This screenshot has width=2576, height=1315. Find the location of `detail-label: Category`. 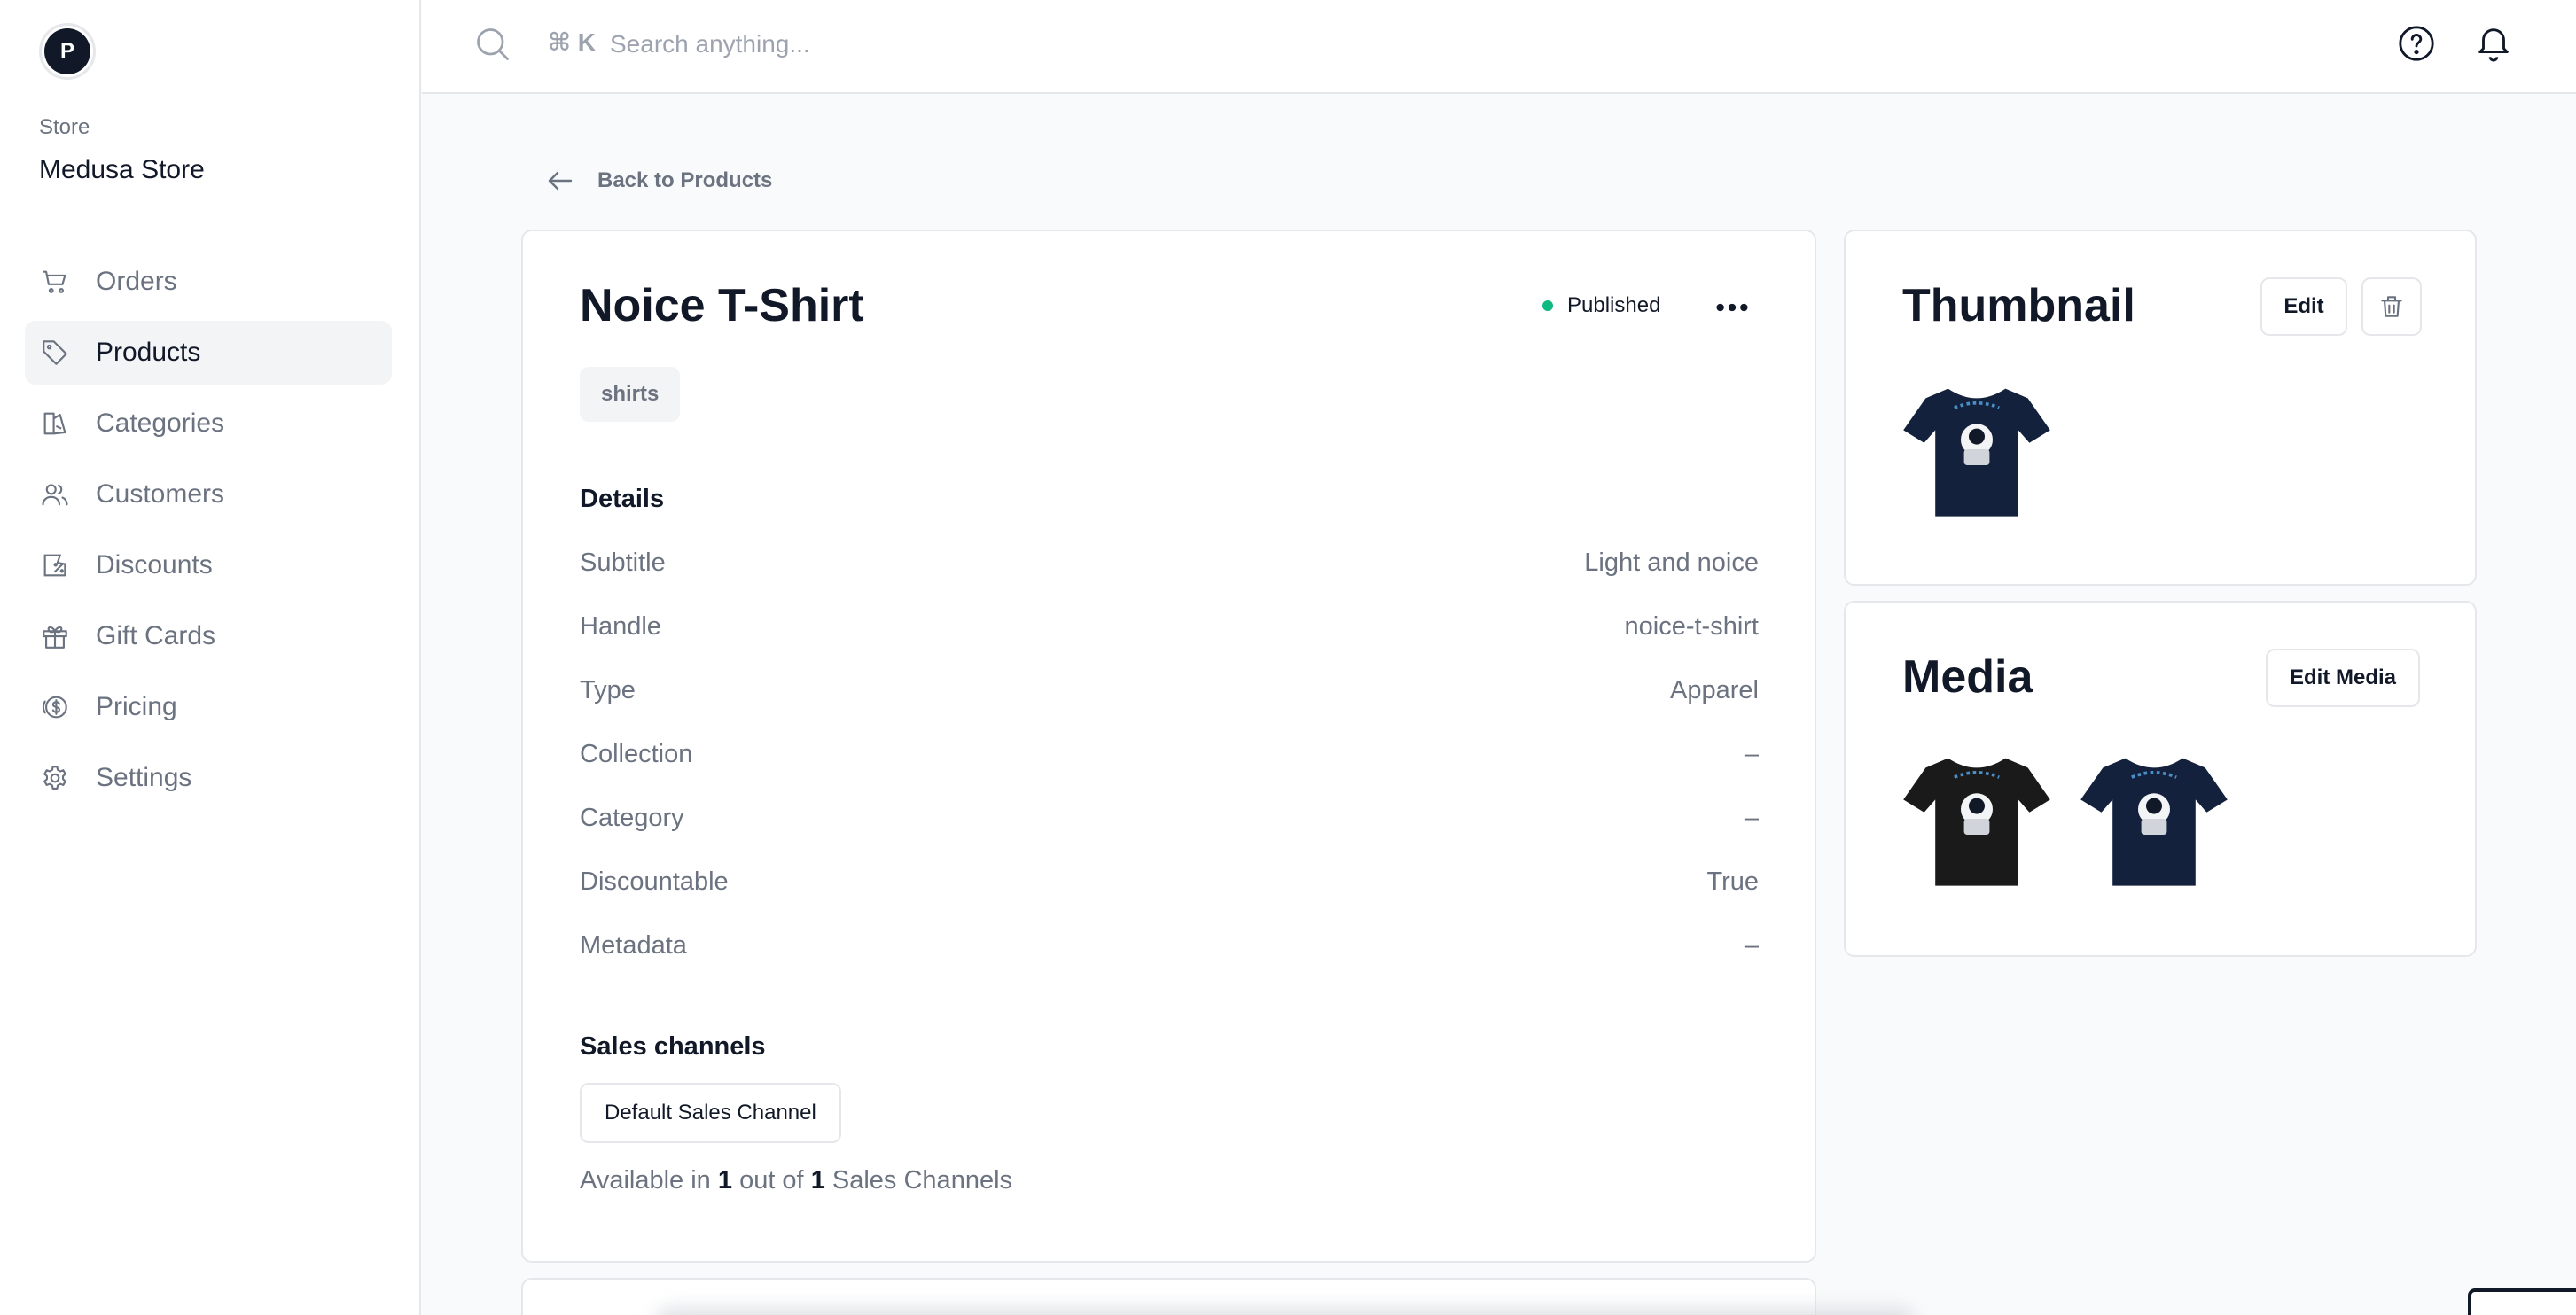

detail-label: Category is located at coordinates (632, 817).